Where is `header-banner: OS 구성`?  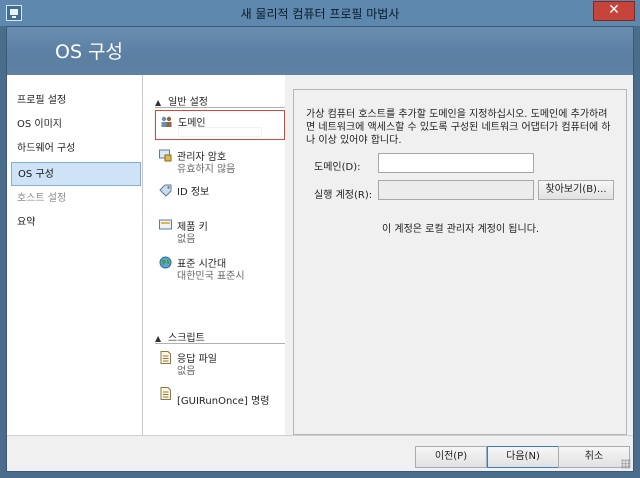
header-banner: OS 구성 is located at coordinates (320, 51).